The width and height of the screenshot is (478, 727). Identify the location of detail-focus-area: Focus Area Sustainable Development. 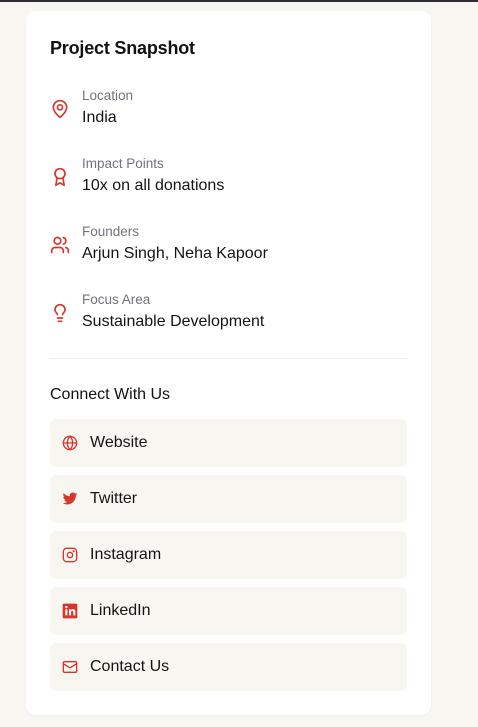
(230, 314).